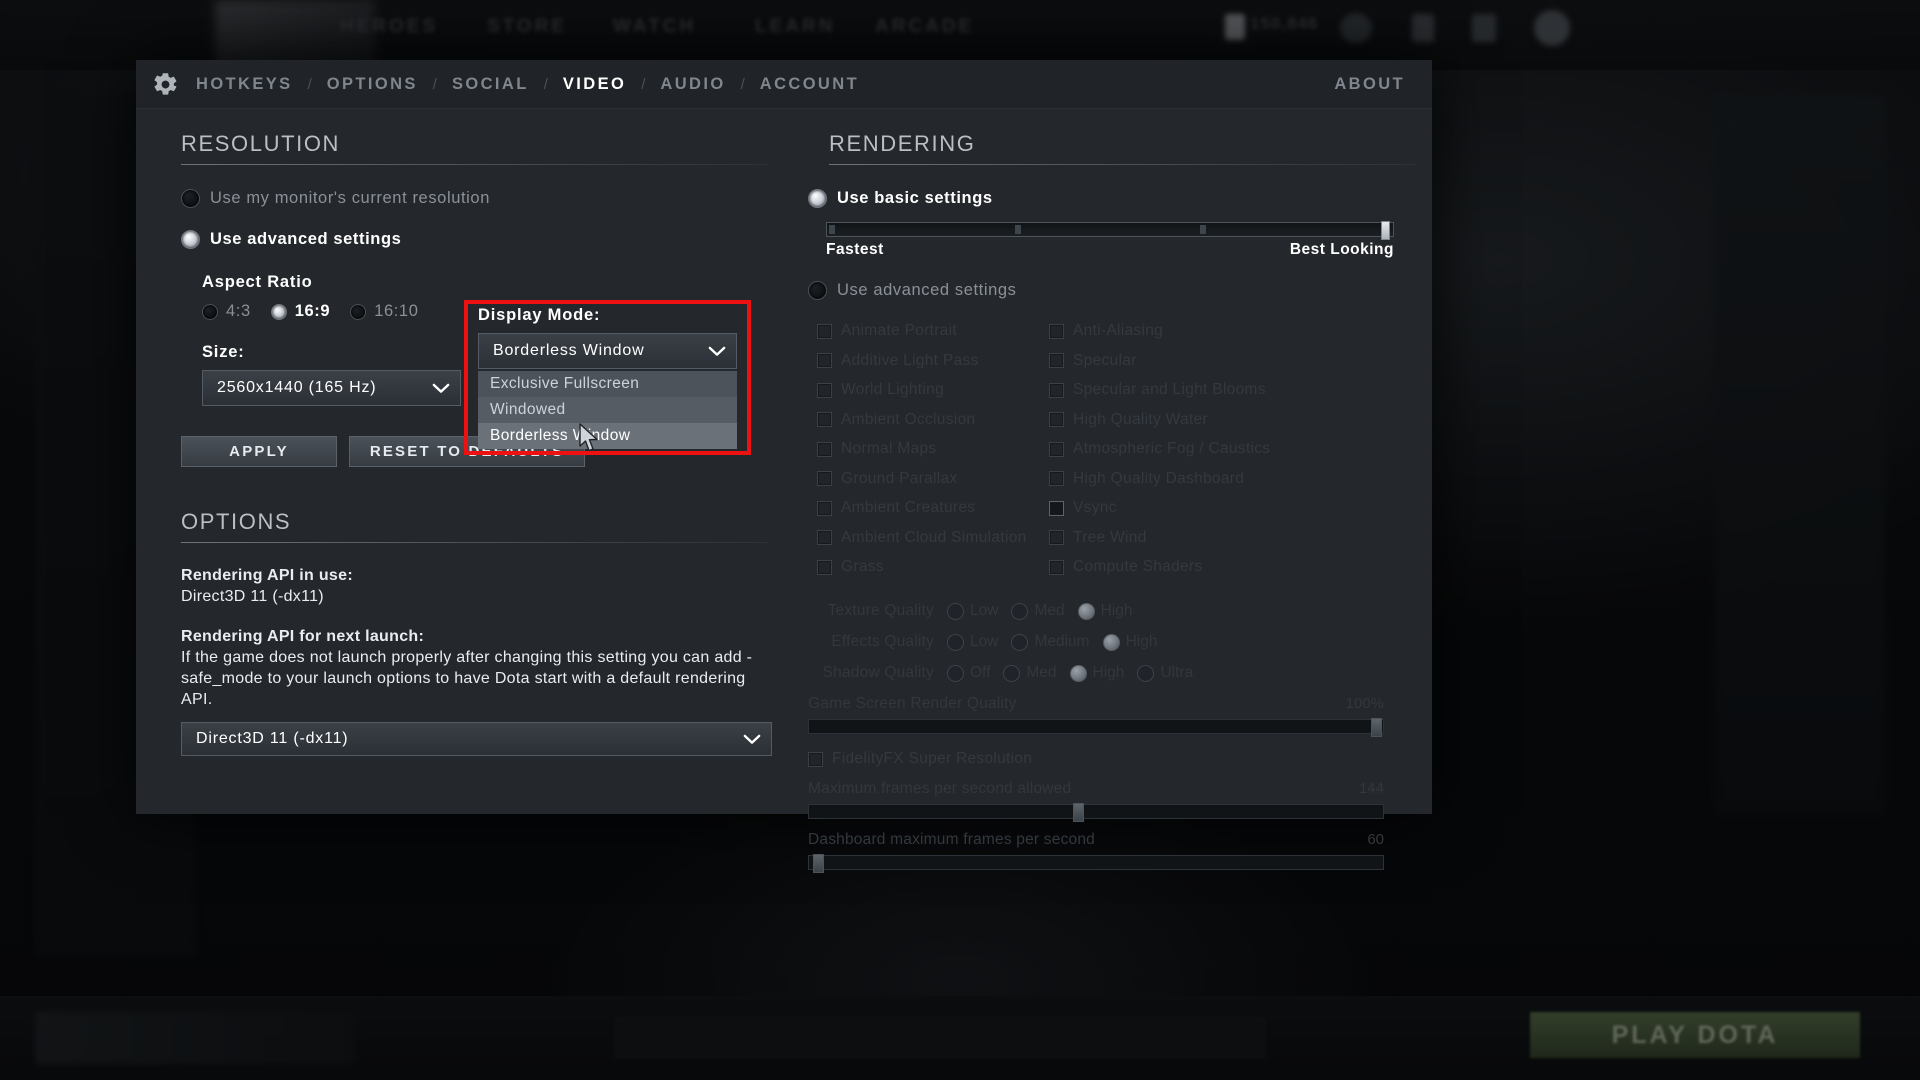 This screenshot has height=1080, width=1920. Describe the element at coordinates (272, 738) in the screenshot. I see `rendering-api-value: Direct3D 11 (-dx11)` at that location.